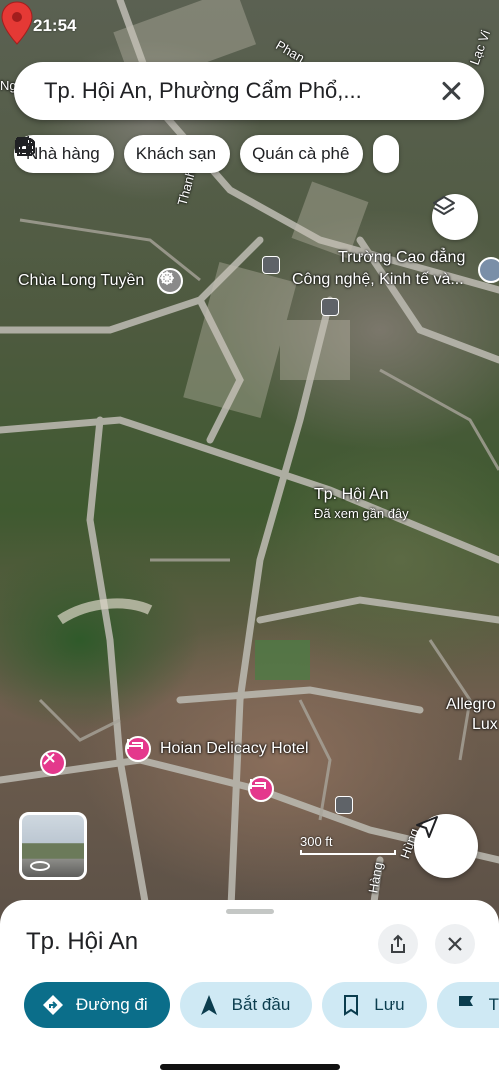 The image size is (499, 1080). What do you see at coordinates (40, 866) in the screenshot?
I see `street-view-icon` at bounding box center [40, 866].